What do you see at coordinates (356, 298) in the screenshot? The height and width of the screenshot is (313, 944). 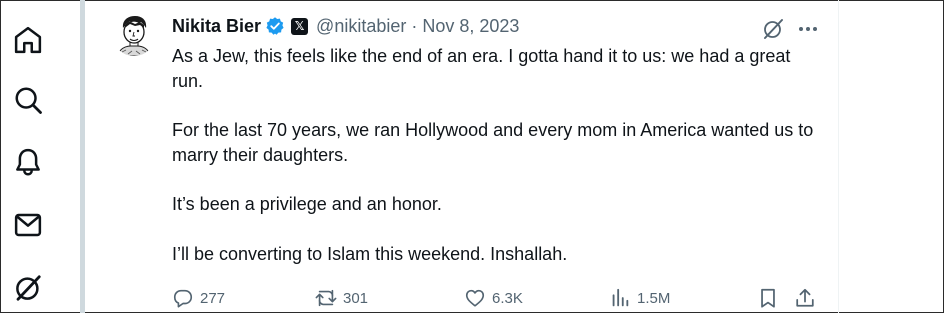 I see `repost-count: 301` at bounding box center [356, 298].